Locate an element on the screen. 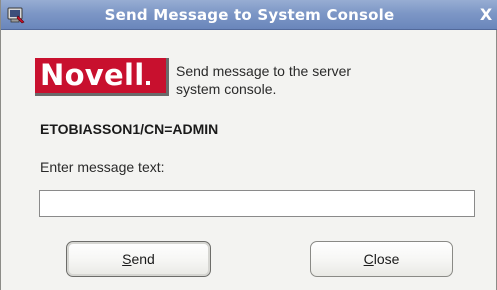  window-title: Send Message to System Console is located at coordinates (249, 15).